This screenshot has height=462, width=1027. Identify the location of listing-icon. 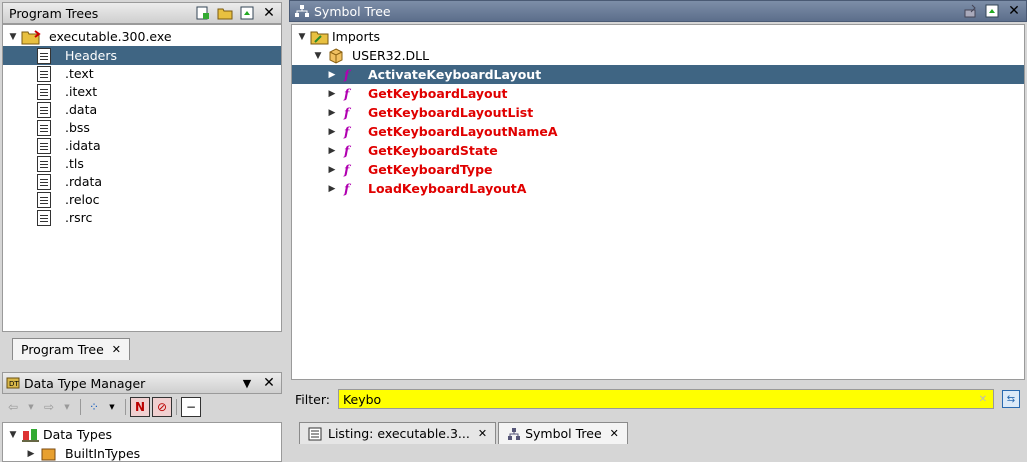
(315, 433).